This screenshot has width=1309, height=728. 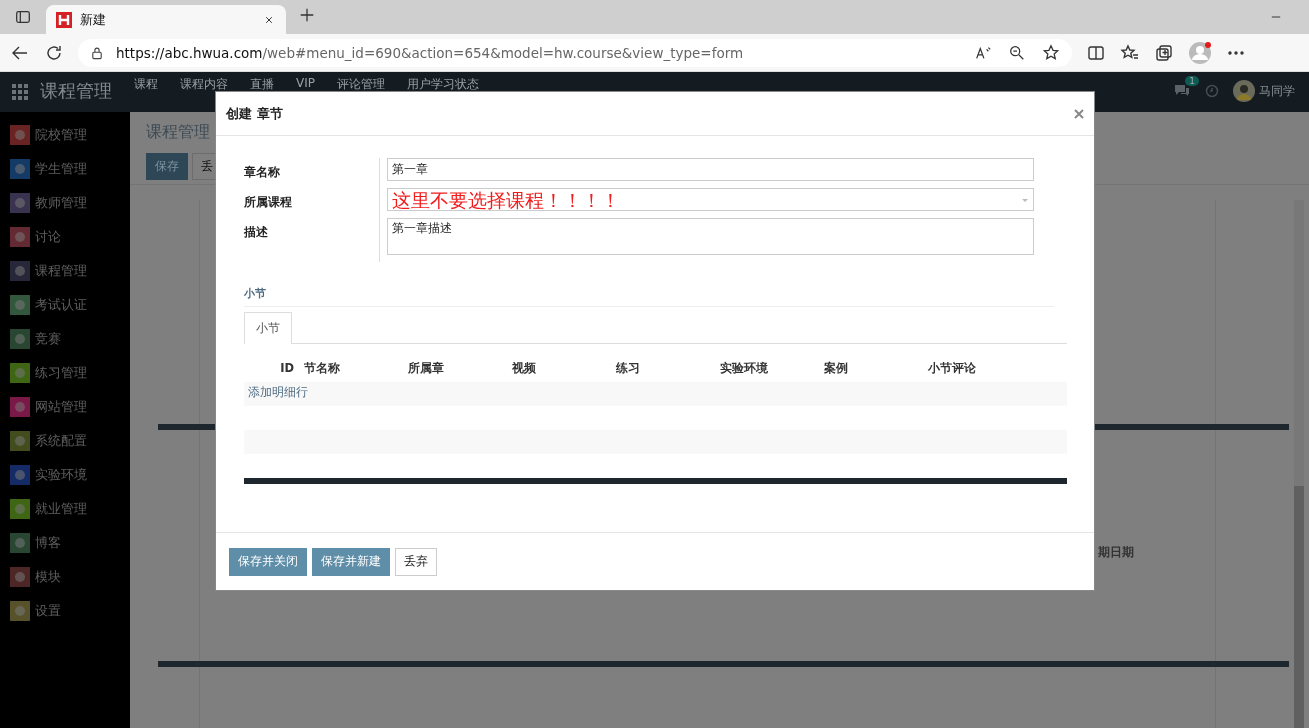 I want to click on sidebar-item: 竞赛, so click(x=65, y=339).